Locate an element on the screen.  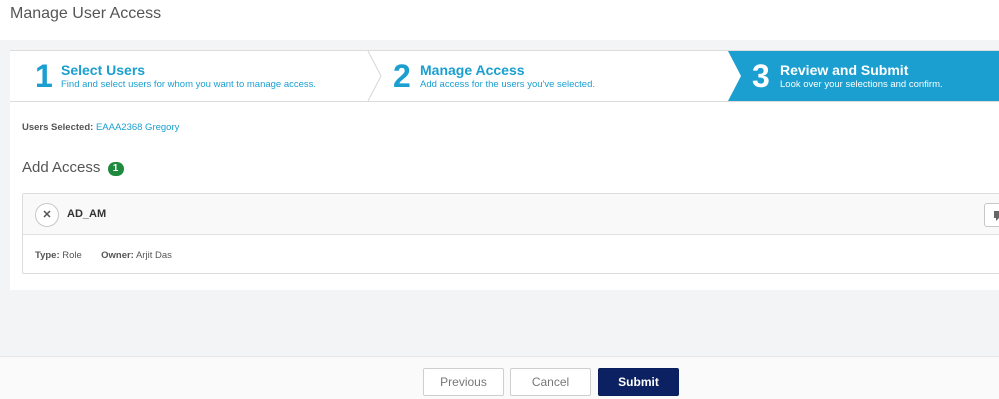
add-access-heading: Add Access 1 is located at coordinates (73, 167).